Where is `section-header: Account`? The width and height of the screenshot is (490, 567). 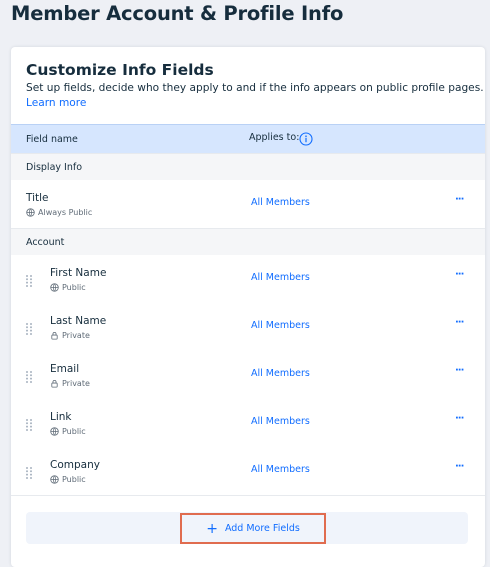 section-header: Account is located at coordinates (248, 242).